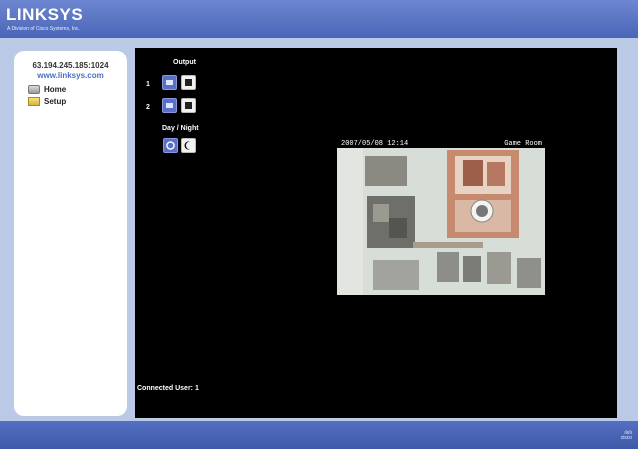 The image size is (638, 449). I want to click on output-2-off-button, so click(188, 105).